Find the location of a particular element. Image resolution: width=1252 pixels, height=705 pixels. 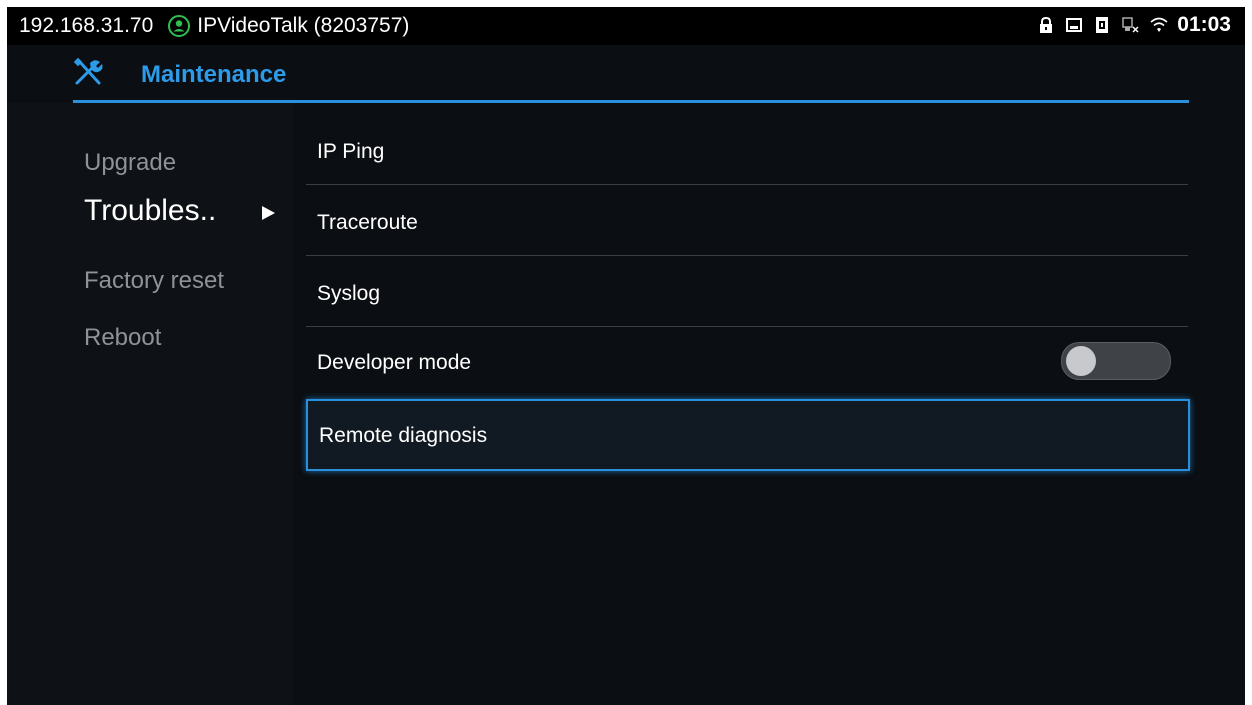

image-icon is located at coordinates (1074, 25).